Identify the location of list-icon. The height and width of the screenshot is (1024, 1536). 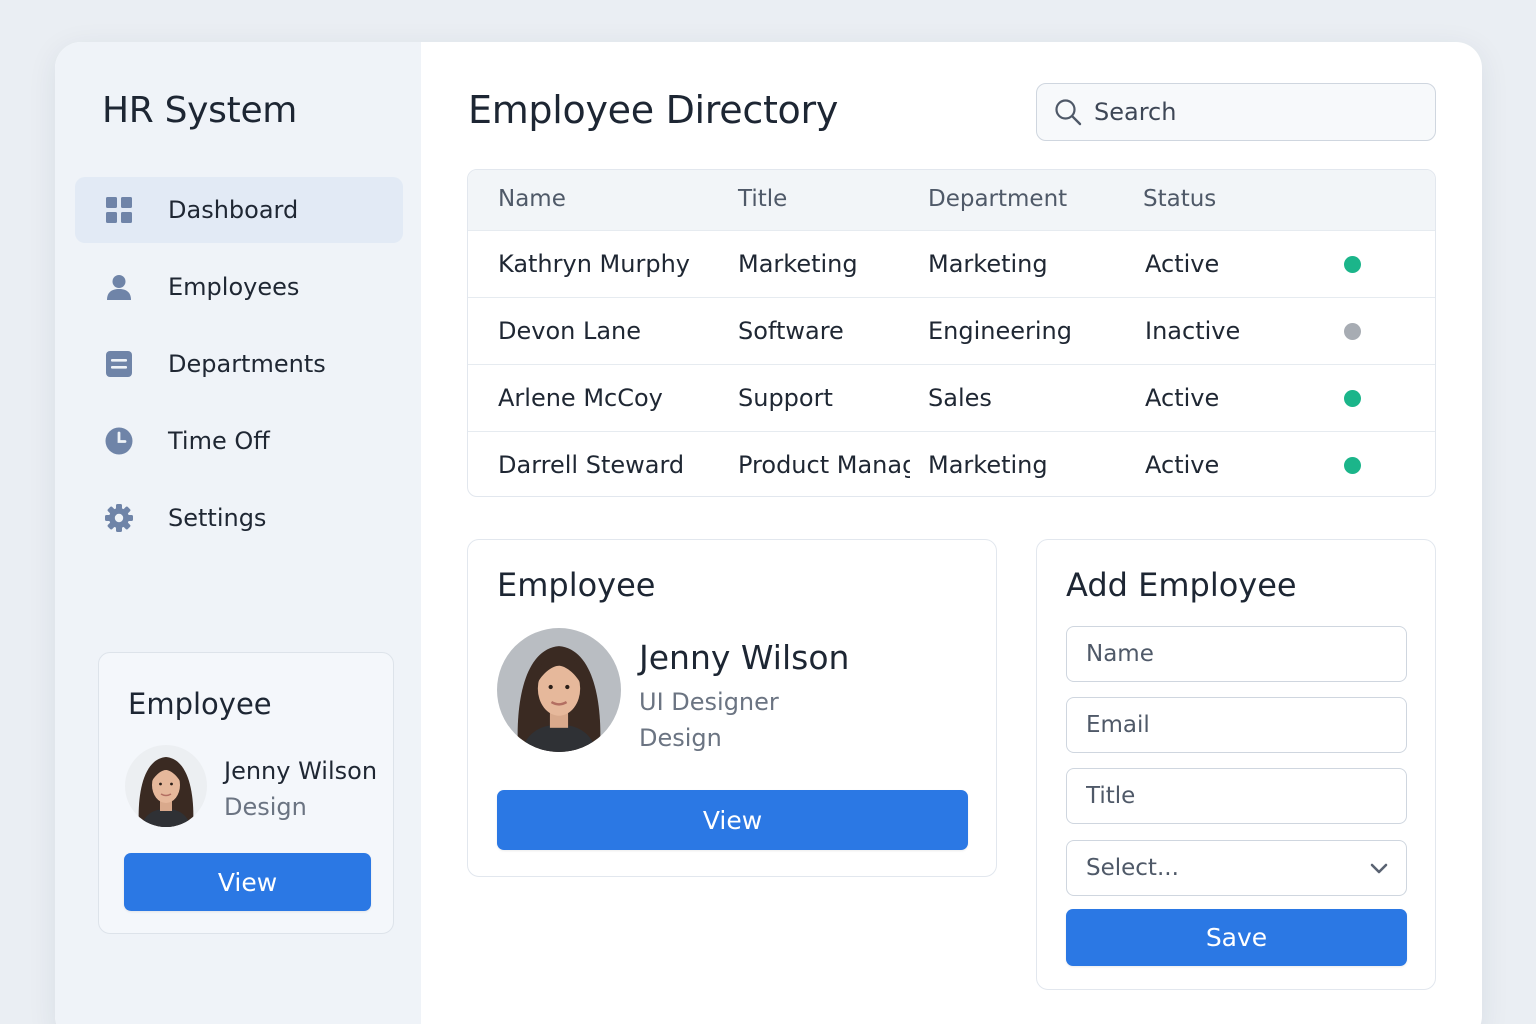
(119, 364).